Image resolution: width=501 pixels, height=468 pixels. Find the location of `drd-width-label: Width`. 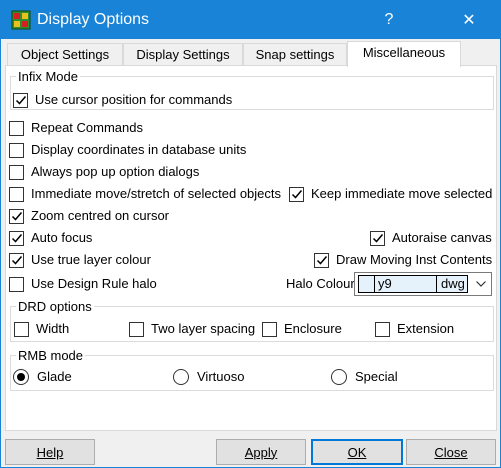

drd-width-label: Width is located at coordinates (53, 328).